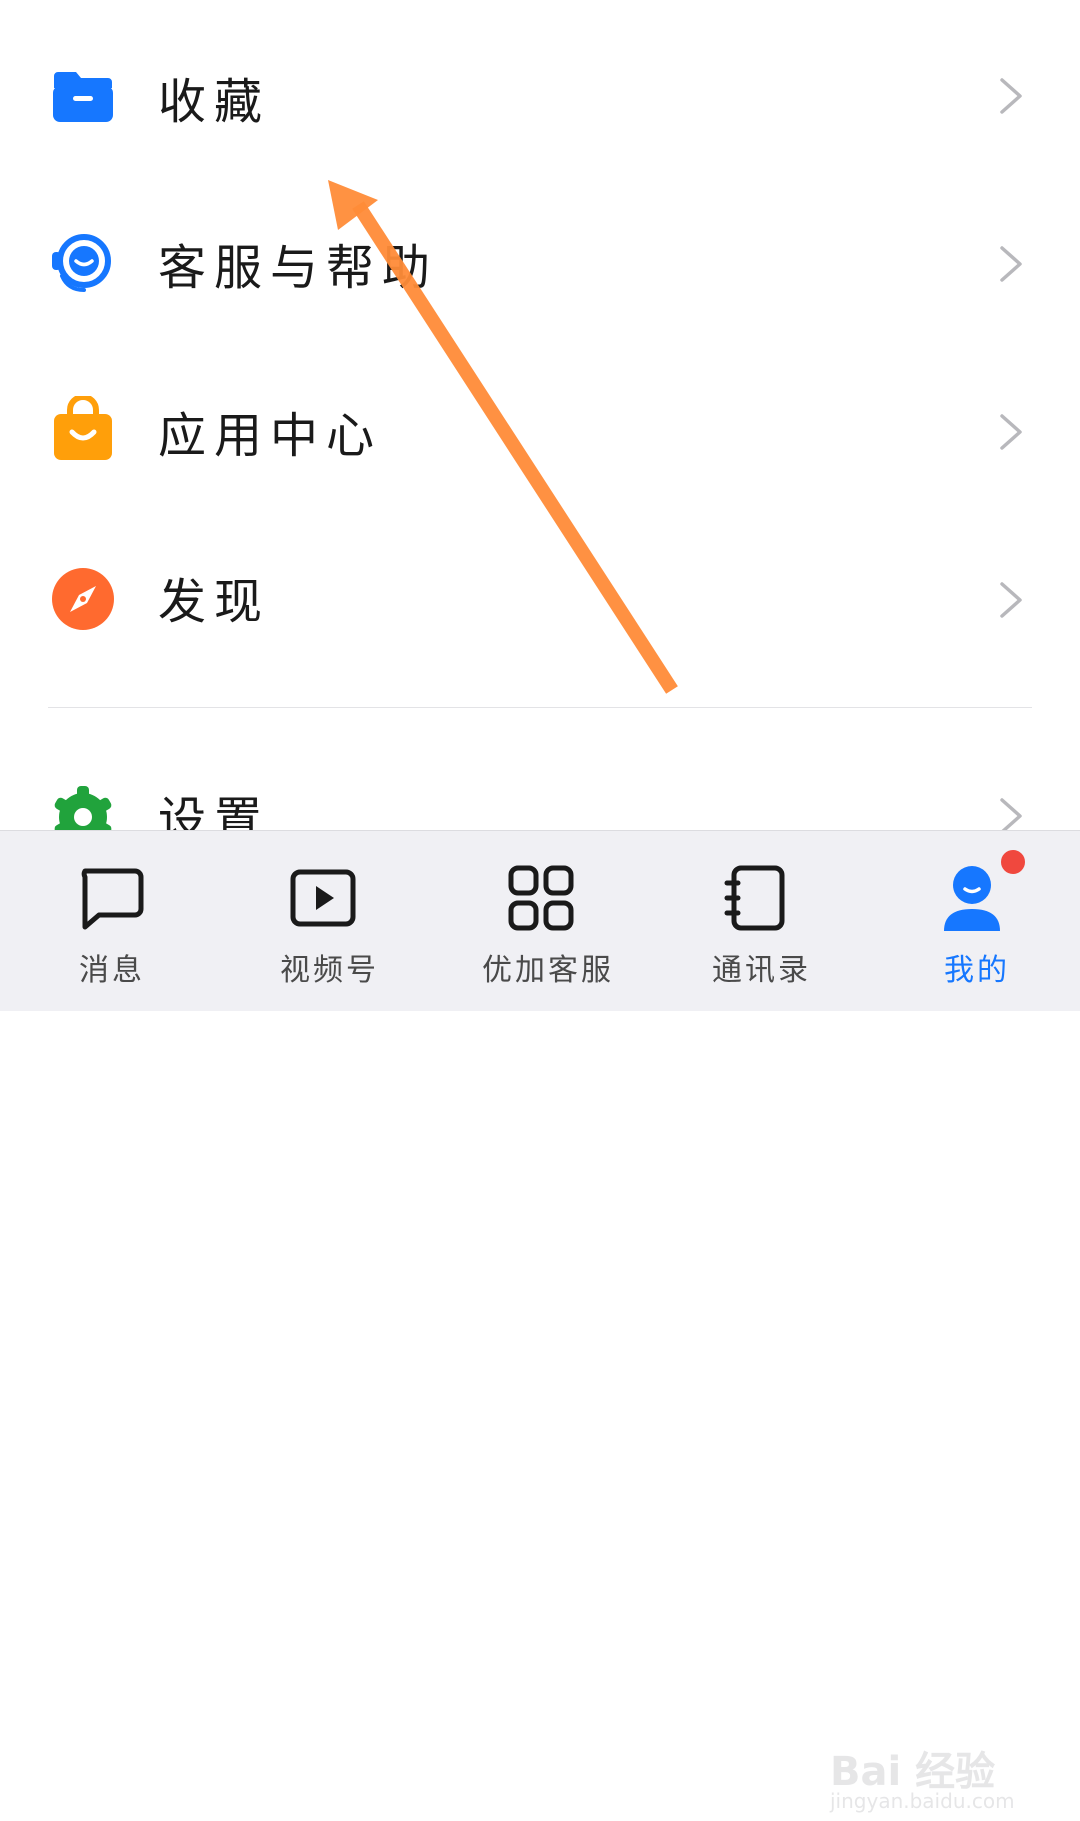  Describe the element at coordinates (83, 95) in the screenshot. I see `folder-icon` at that location.